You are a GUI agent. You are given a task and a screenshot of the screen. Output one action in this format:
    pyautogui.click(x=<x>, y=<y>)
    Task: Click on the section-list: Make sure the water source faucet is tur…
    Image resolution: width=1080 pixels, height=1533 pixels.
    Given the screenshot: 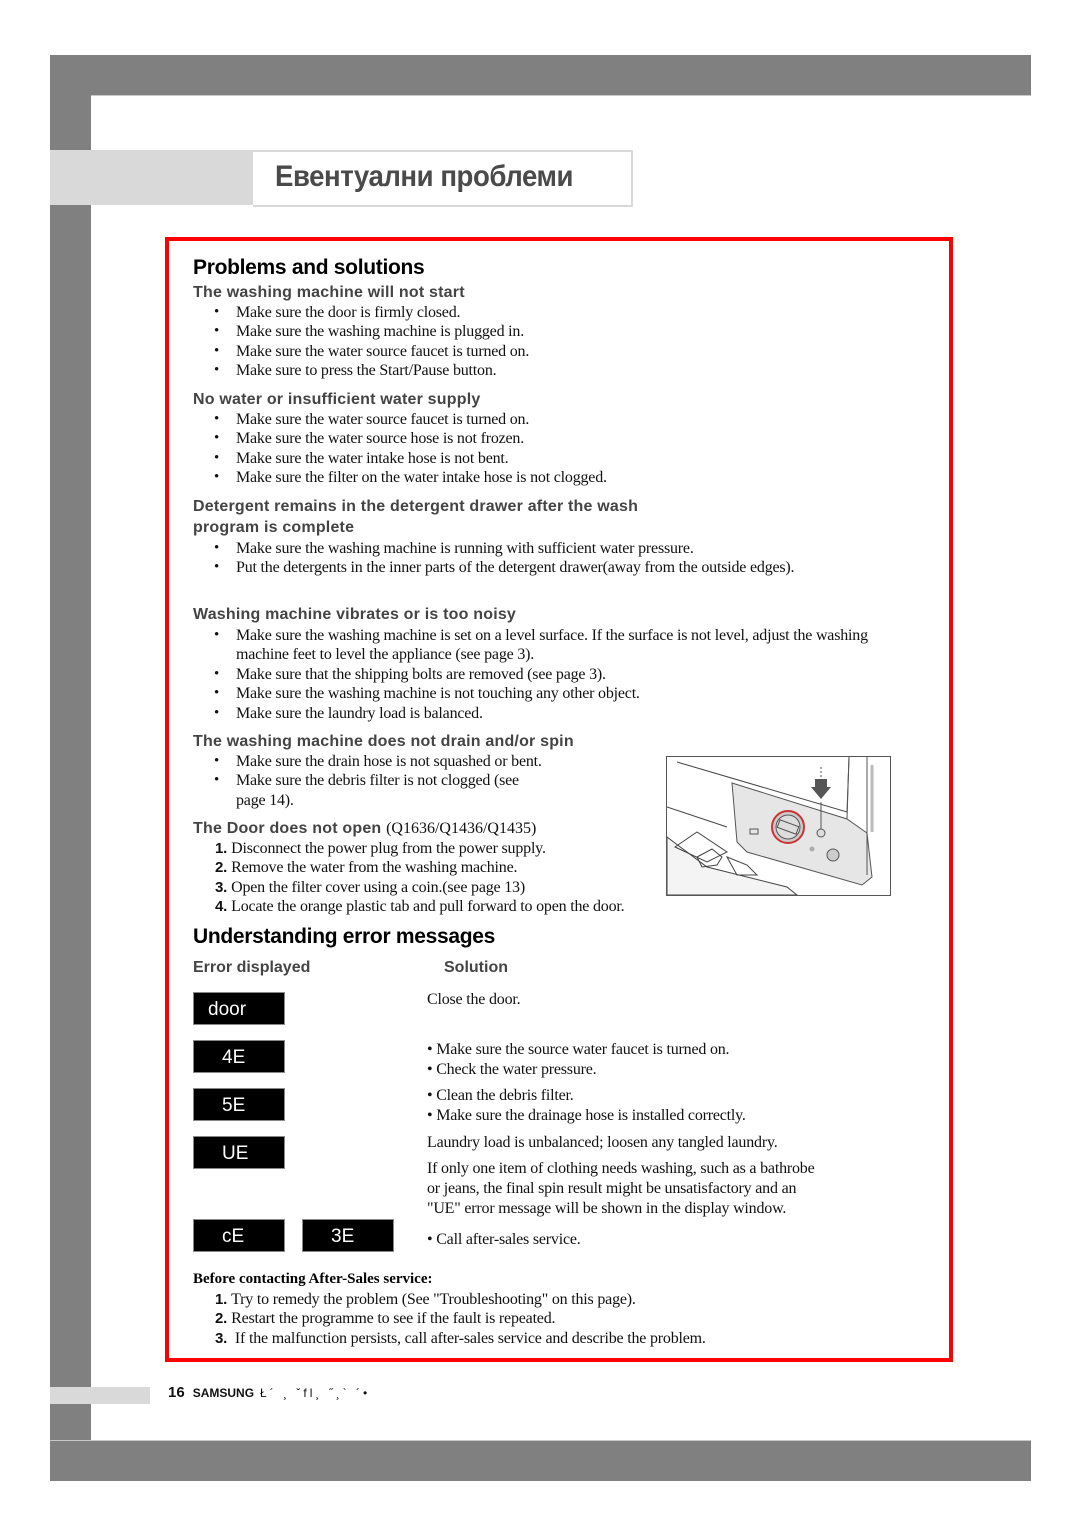 What is the action you would take?
    pyautogui.click(x=543, y=449)
    